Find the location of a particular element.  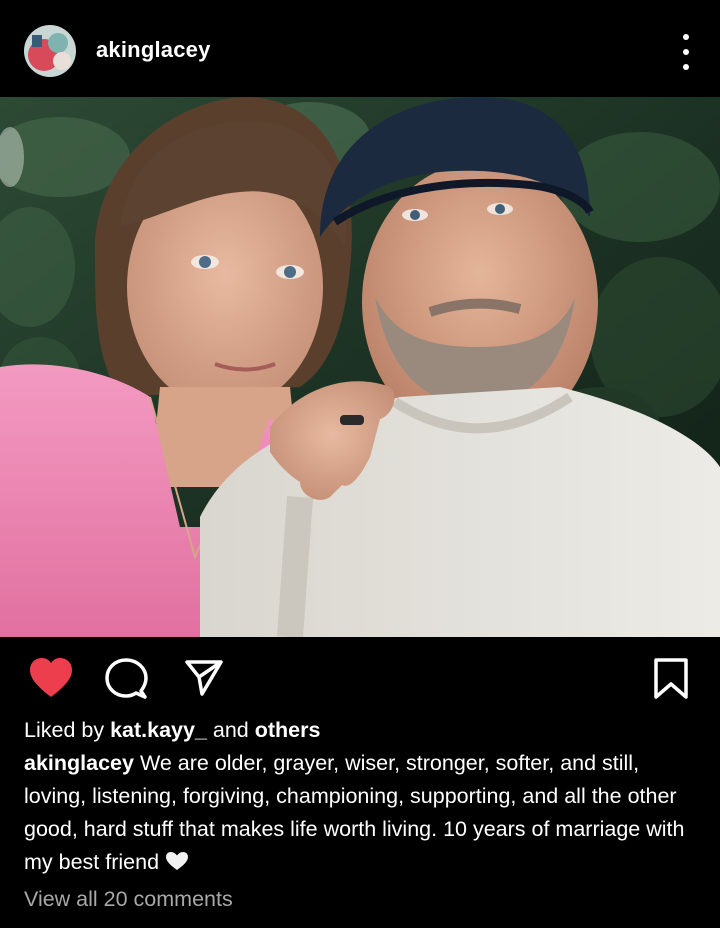

like-heart-icon is located at coordinates (51, 678).